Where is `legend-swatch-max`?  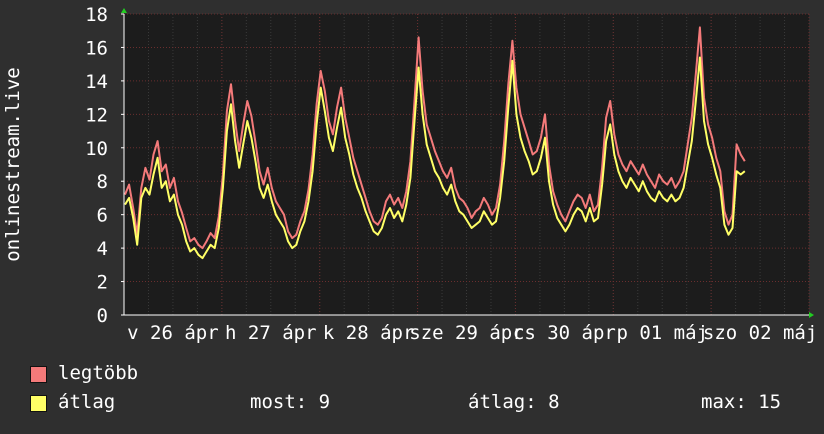
legend-swatch-max is located at coordinates (38, 374).